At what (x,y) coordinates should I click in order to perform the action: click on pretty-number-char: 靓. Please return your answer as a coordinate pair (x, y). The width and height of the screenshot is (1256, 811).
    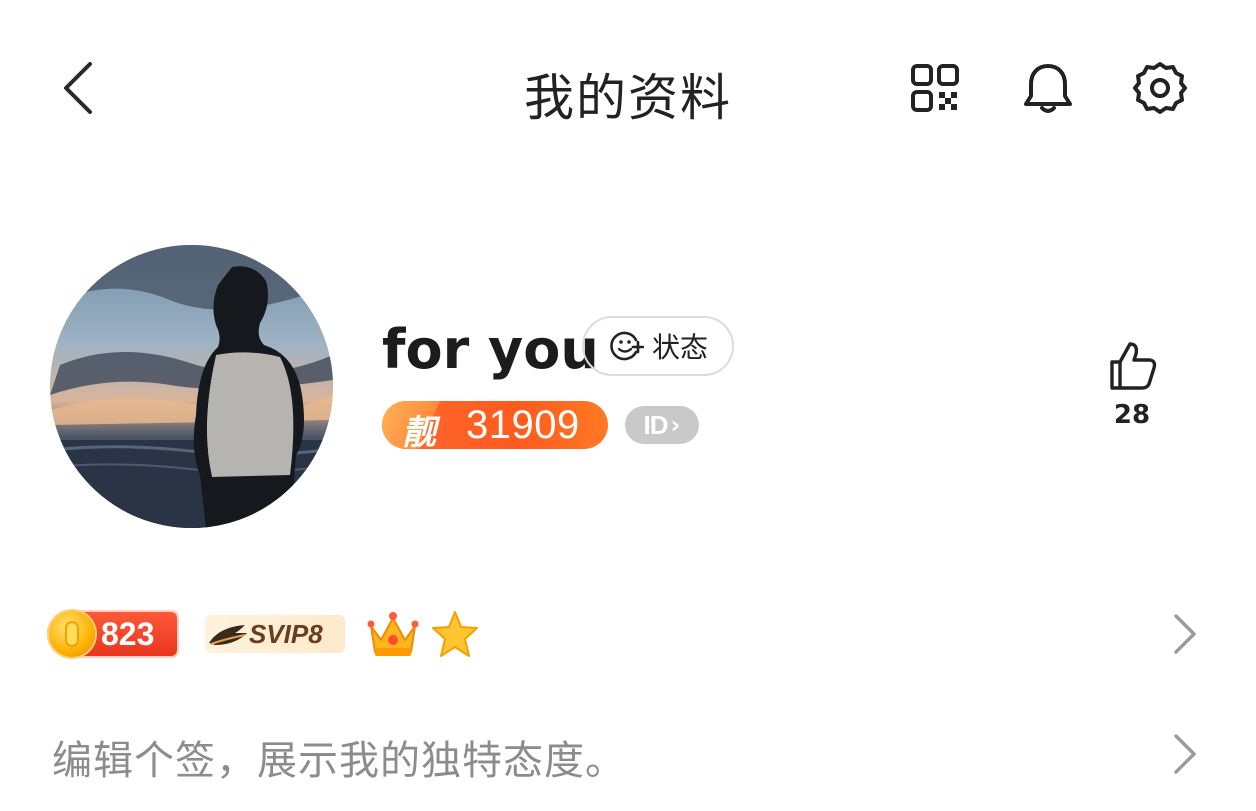
    Looking at the image, I should click on (419, 431).